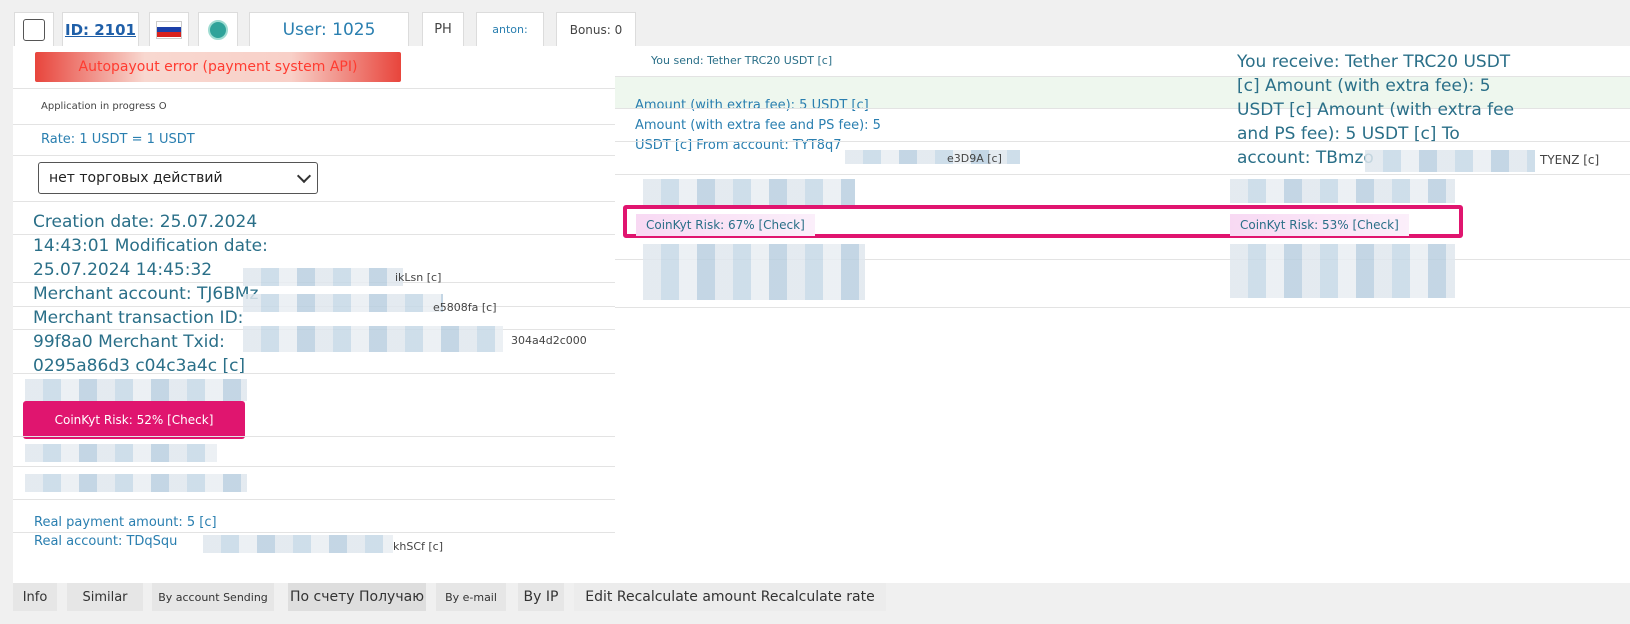  I want to click on receive-line: and PS fee): 5 USDT [c] To, so click(1348, 134).